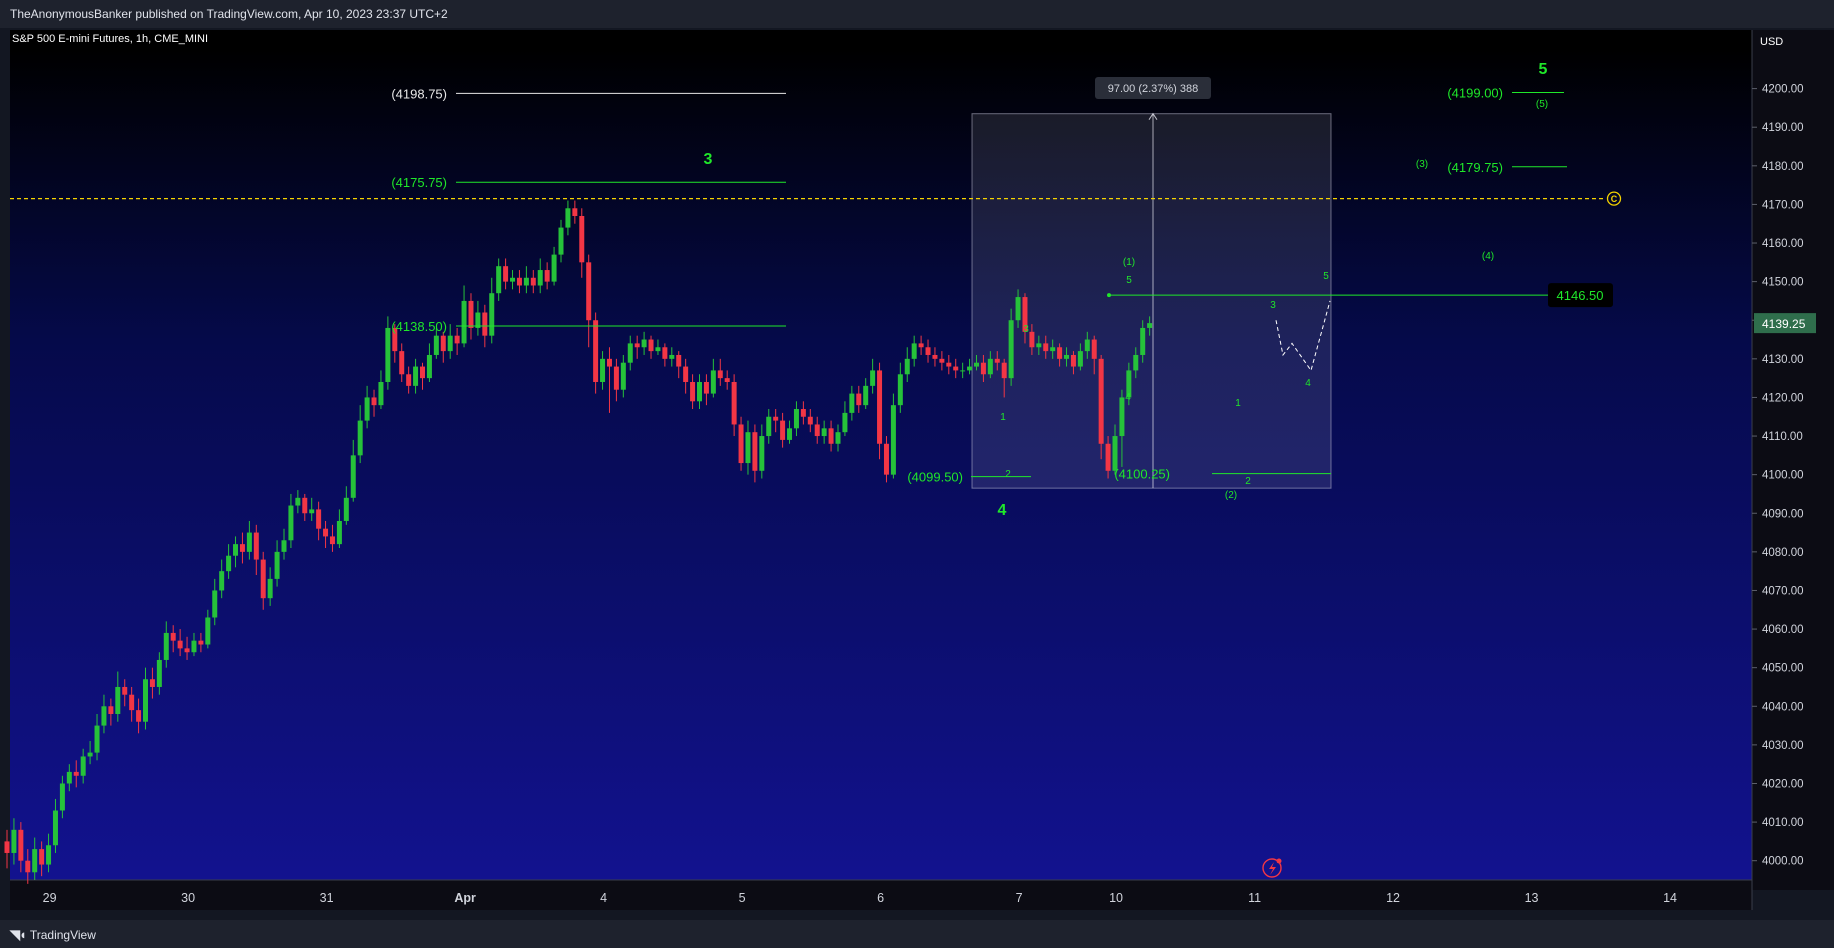 The width and height of the screenshot is (1834, 948). I want to click on symbol-title: S&P 500 E-mini Futures, 1h, CME_MINI, so click(110, 39).